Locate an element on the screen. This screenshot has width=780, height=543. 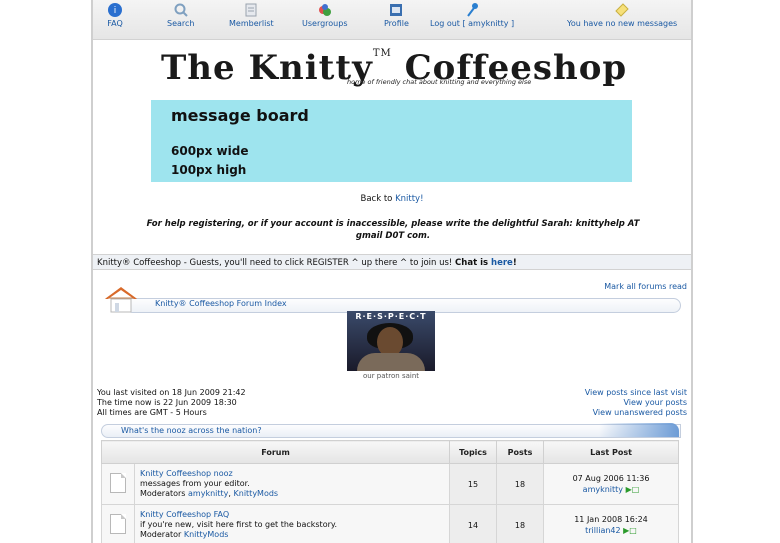
svg-text: i is located at coordinates (115, 11).